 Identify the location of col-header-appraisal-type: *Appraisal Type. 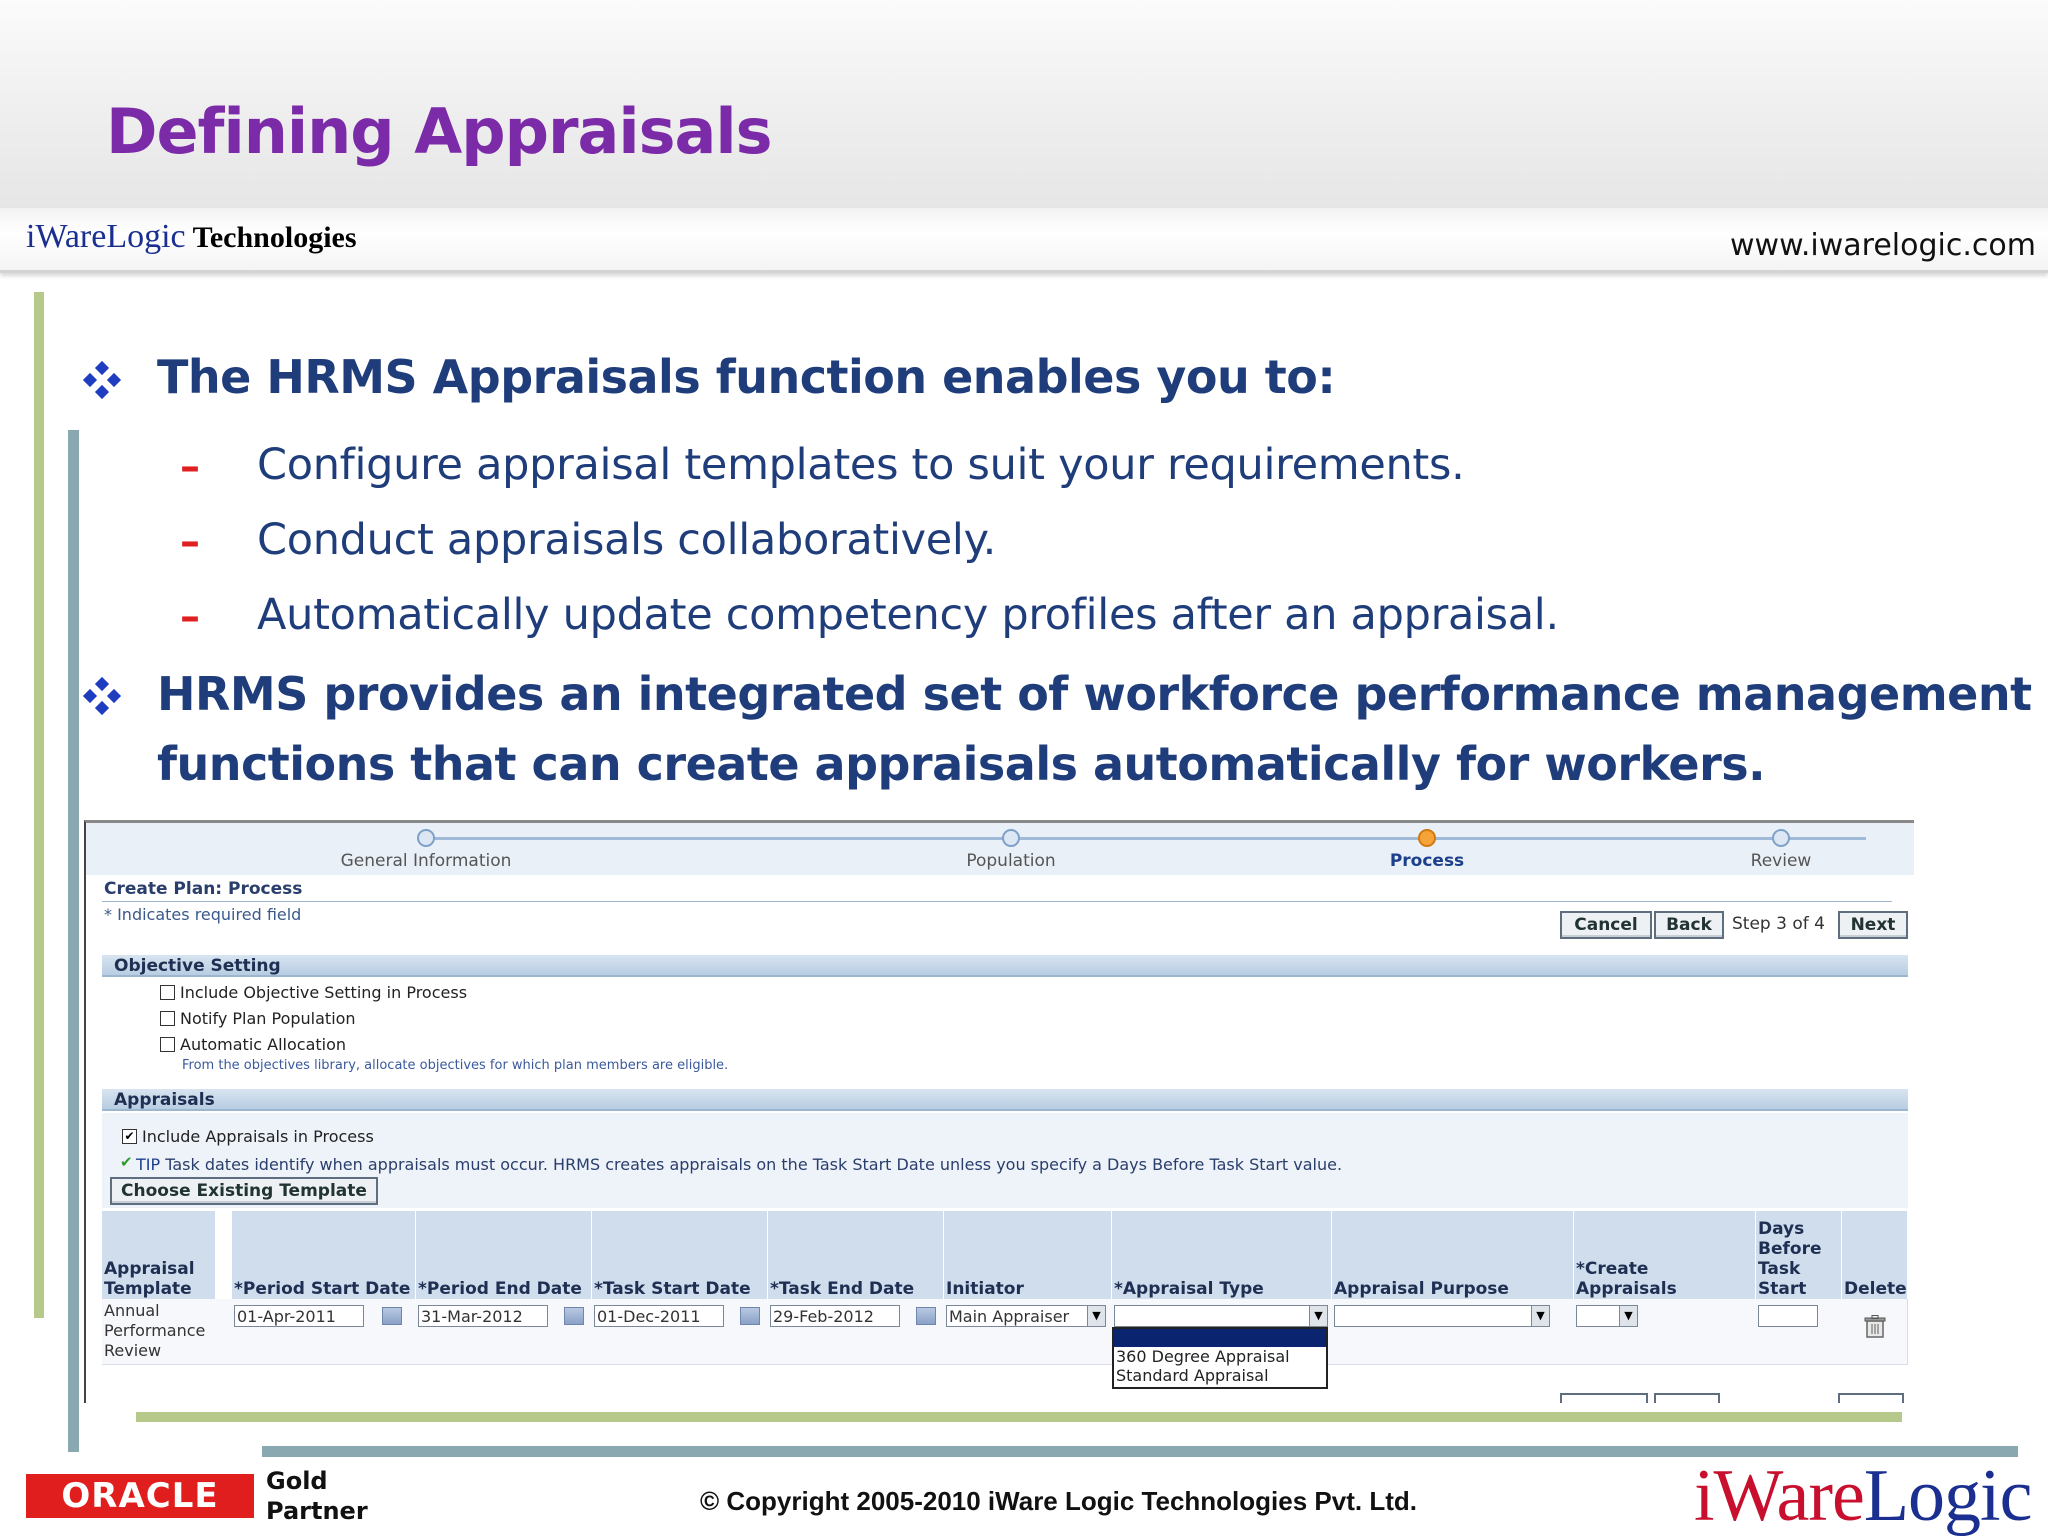
(1222, 1255).